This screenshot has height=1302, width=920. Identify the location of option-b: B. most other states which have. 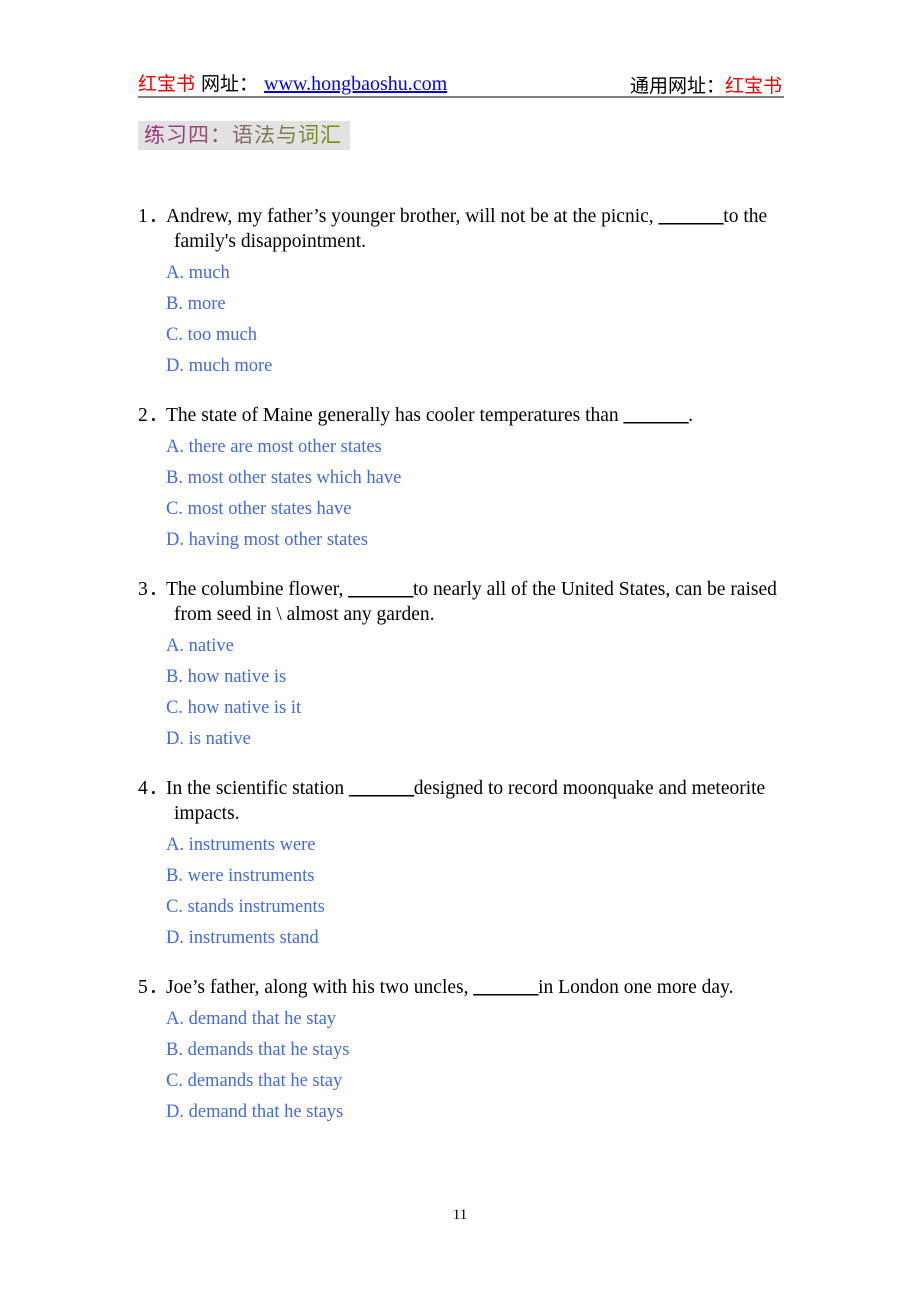
(460, 478).